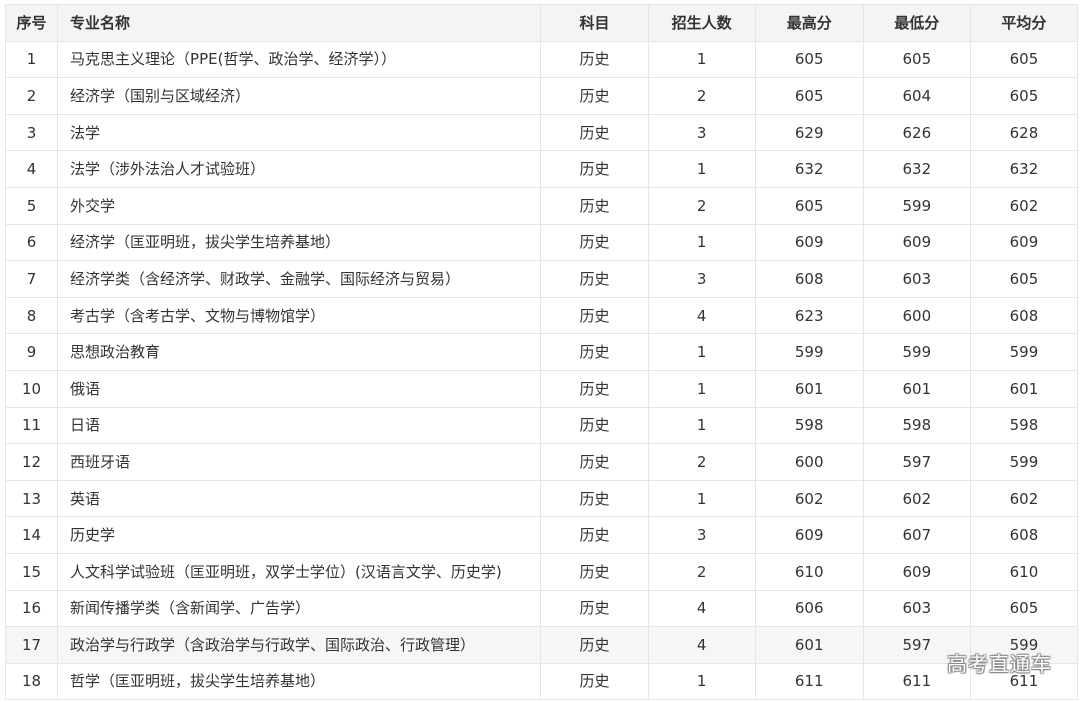 The image size is (1080, 702). I want to click on cell-index: 16, so click(31, 608).